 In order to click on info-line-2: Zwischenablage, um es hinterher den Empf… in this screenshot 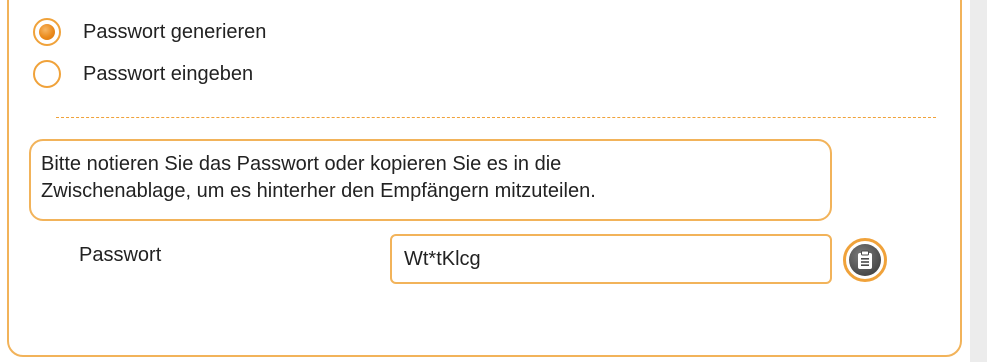, I will do `click(318, 191)`.